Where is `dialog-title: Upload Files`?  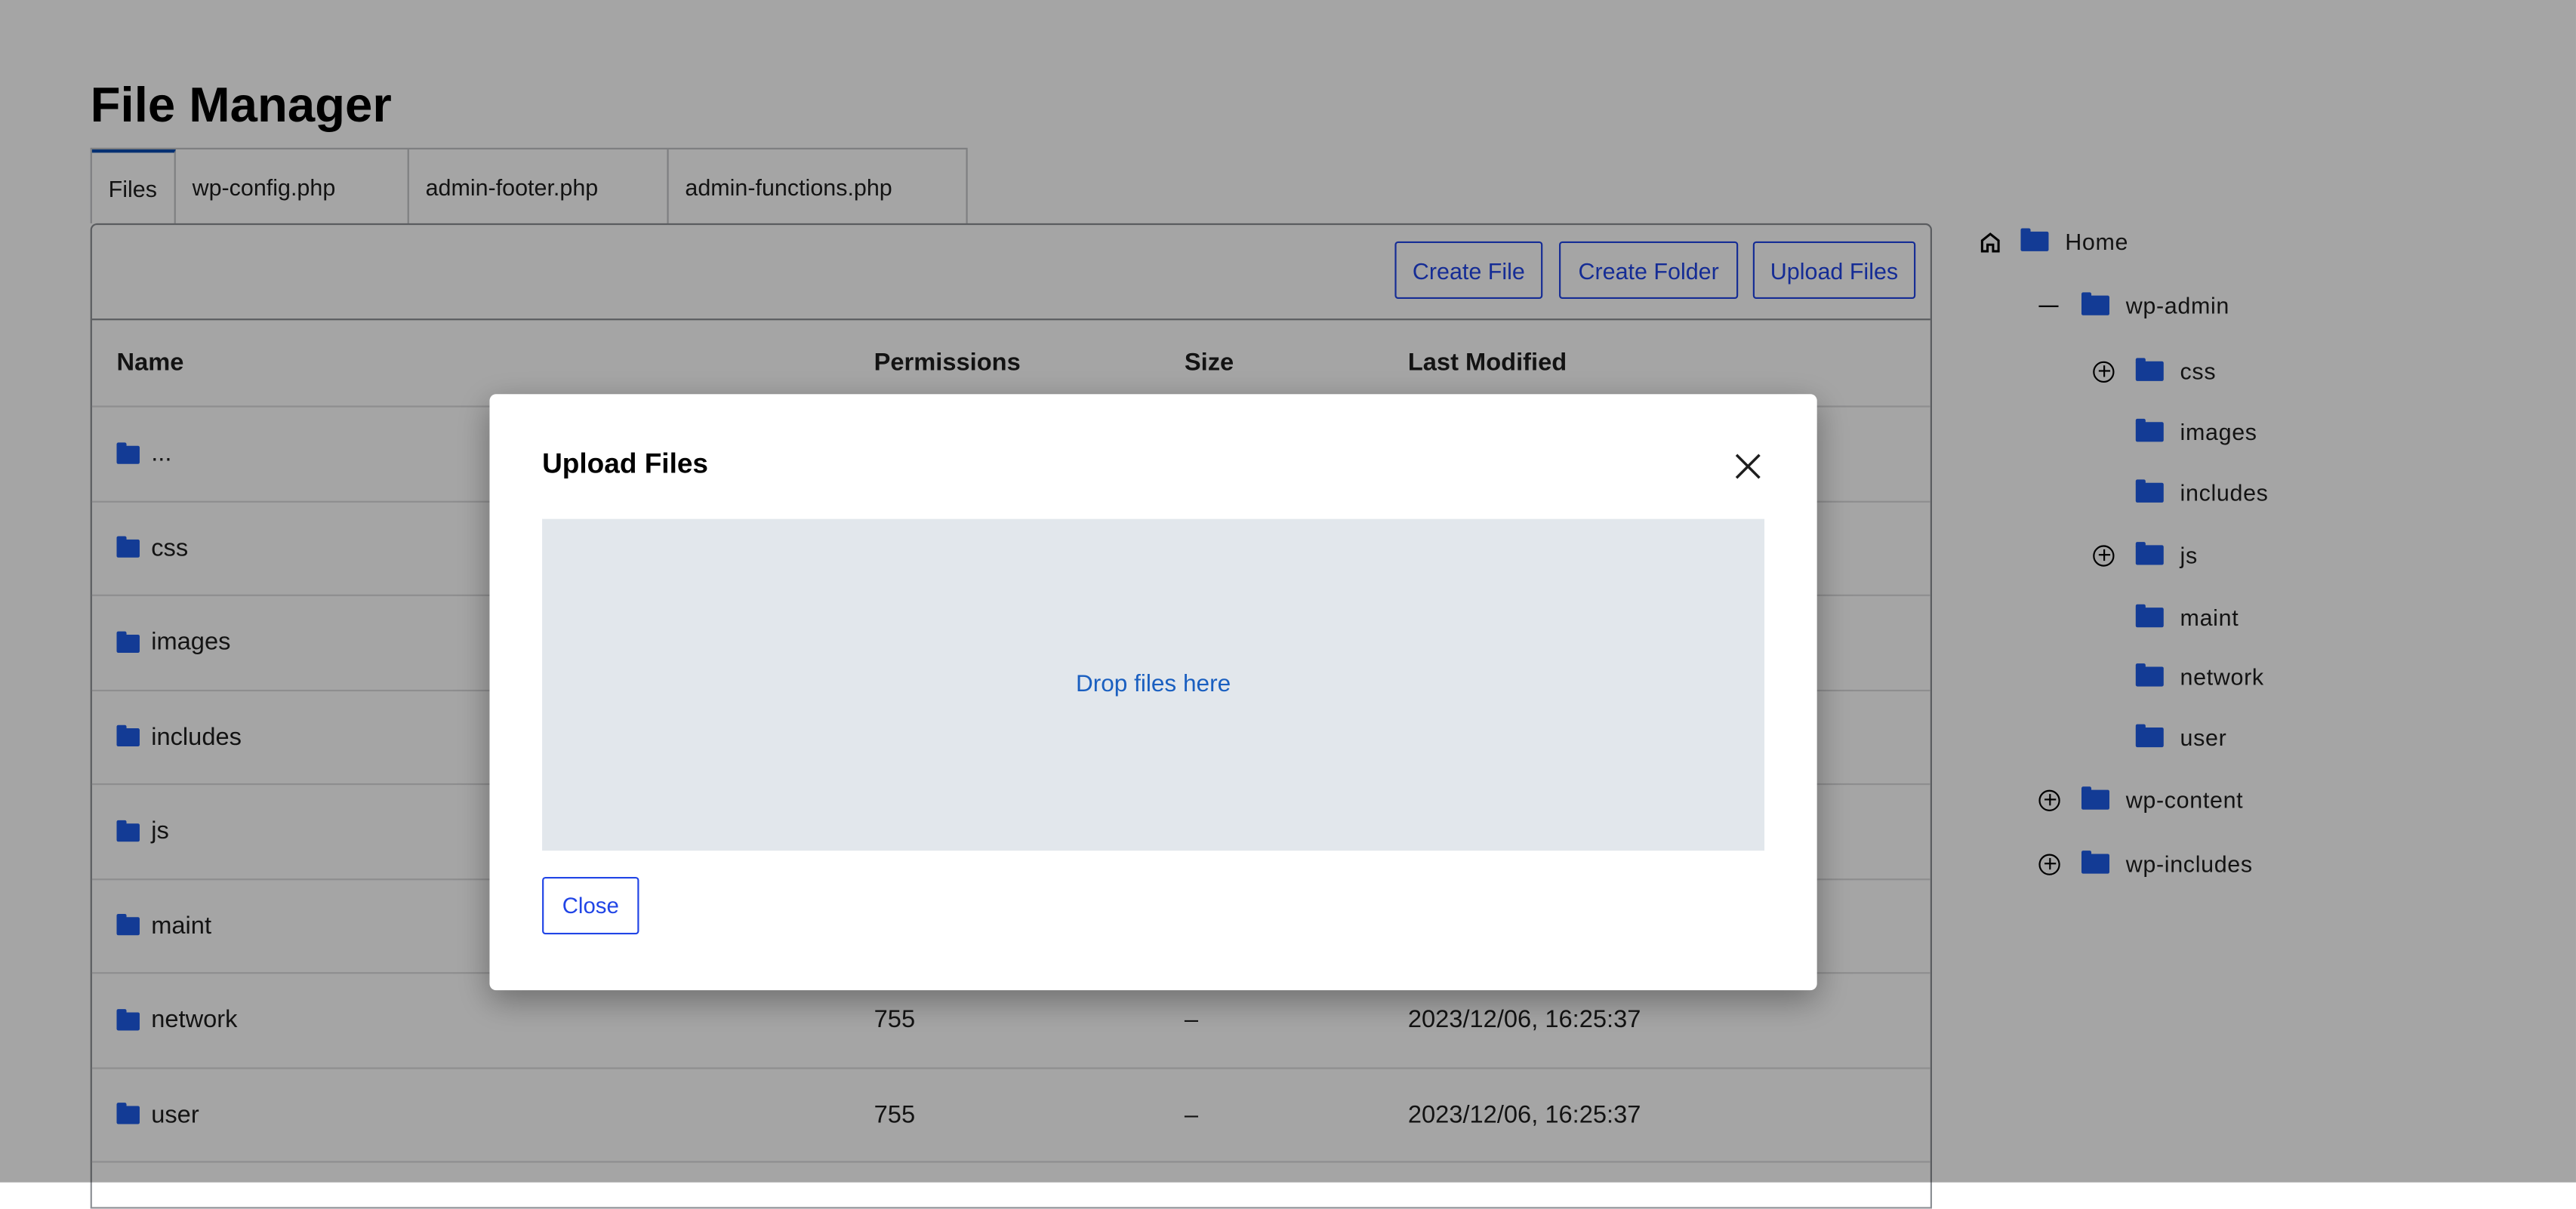
dialog-title: Upload Files is located at coordinates (625, 464).